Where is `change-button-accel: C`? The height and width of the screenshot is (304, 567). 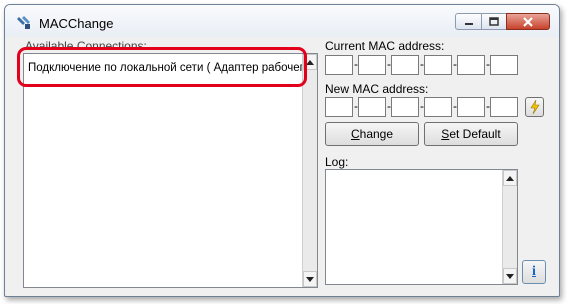
change-button-accel: C is located at coordinates (355, 134).